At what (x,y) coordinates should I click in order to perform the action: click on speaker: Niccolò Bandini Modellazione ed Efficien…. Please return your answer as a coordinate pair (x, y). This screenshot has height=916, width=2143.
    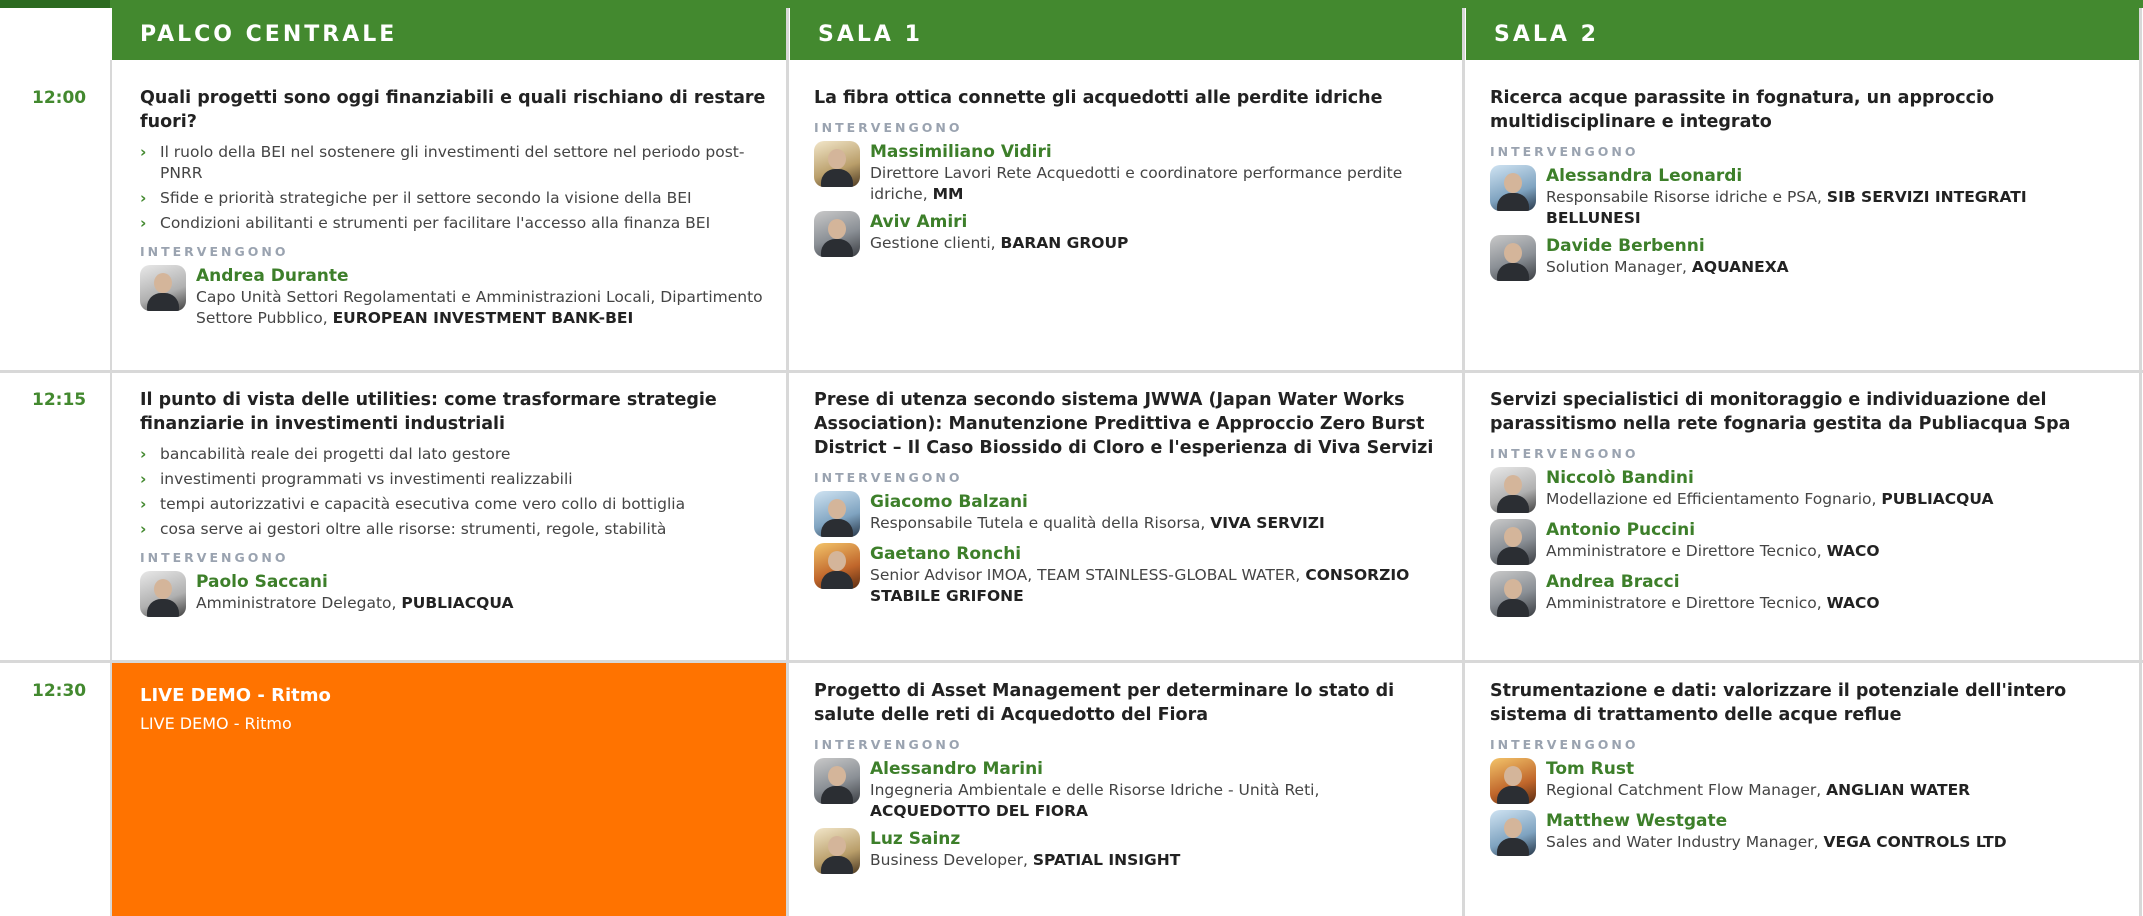
    Looking at the image, I should click on (1805, 490).